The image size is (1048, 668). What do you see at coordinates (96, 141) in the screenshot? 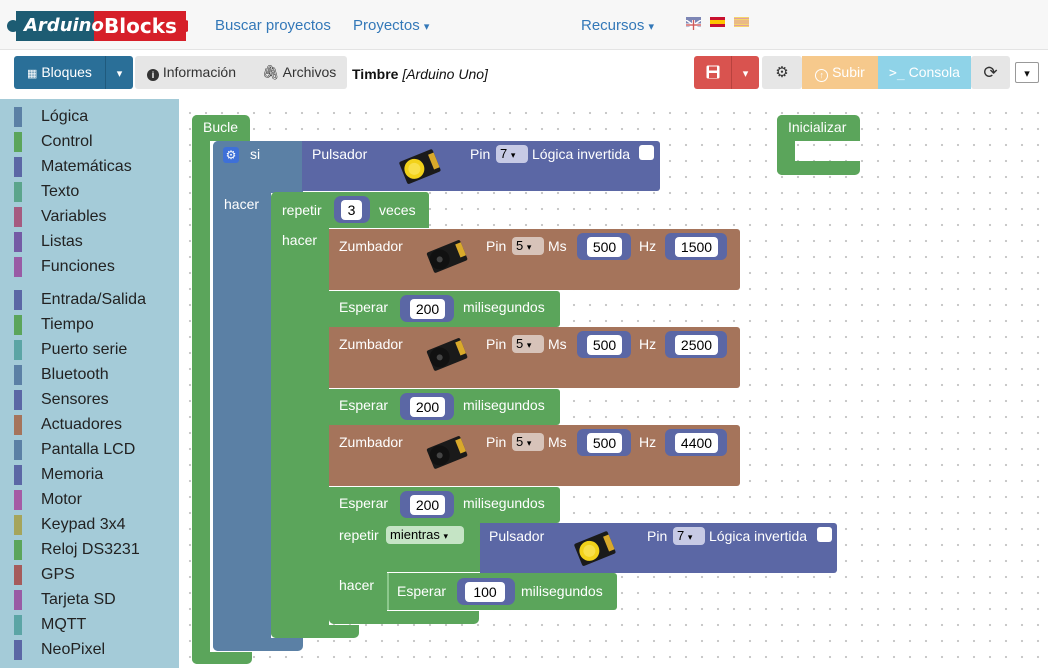
I see `category-item: Control` at bounding box center [96, 141].